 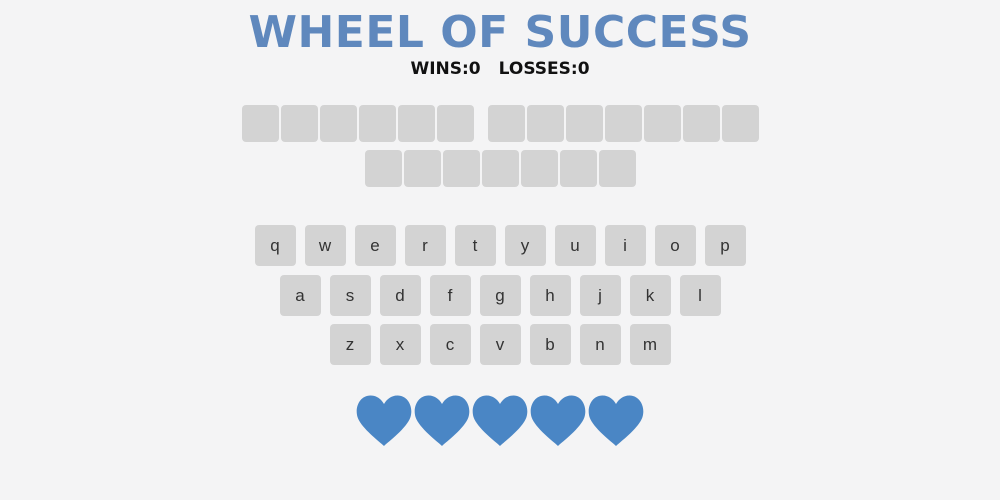 I want to click on key-z: z, so click(x=350, y=344).